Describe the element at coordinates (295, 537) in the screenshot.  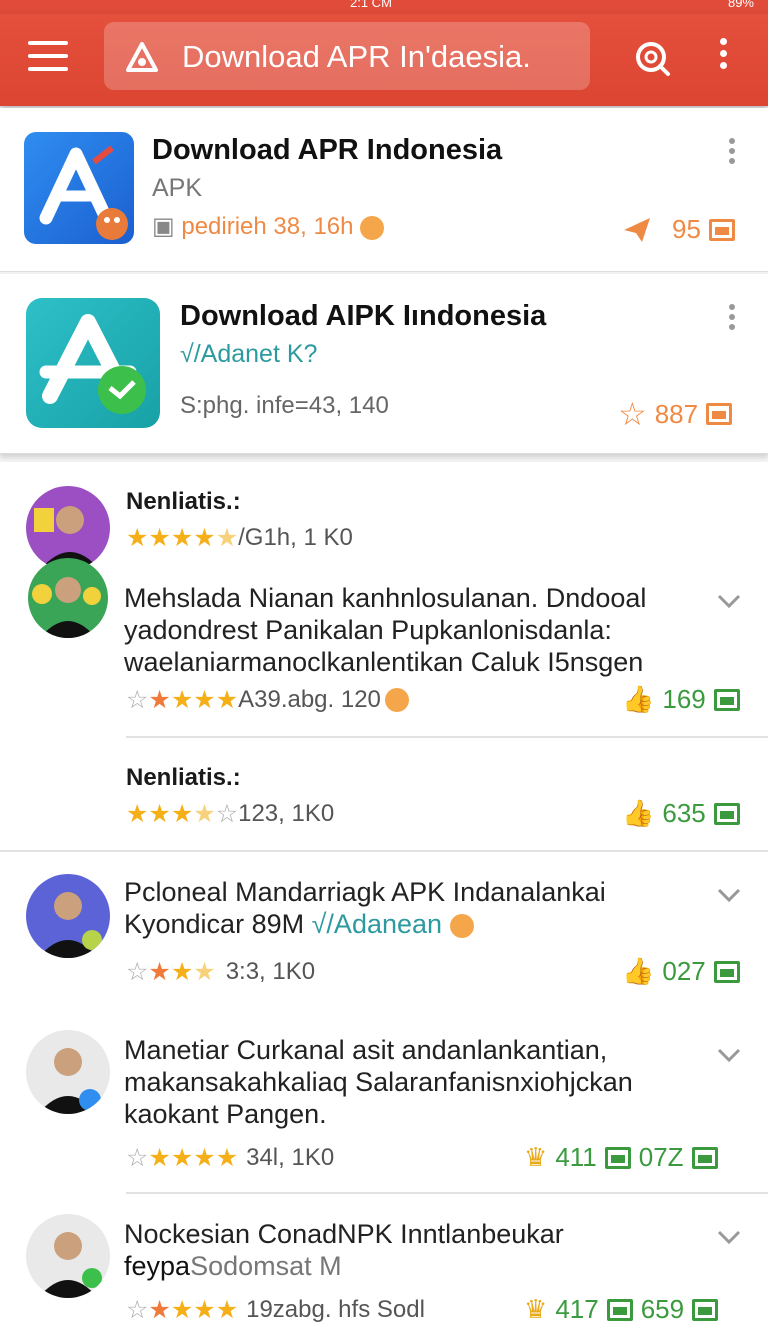
I see `review-rating-text: /G1h, 1 K0` at that location.